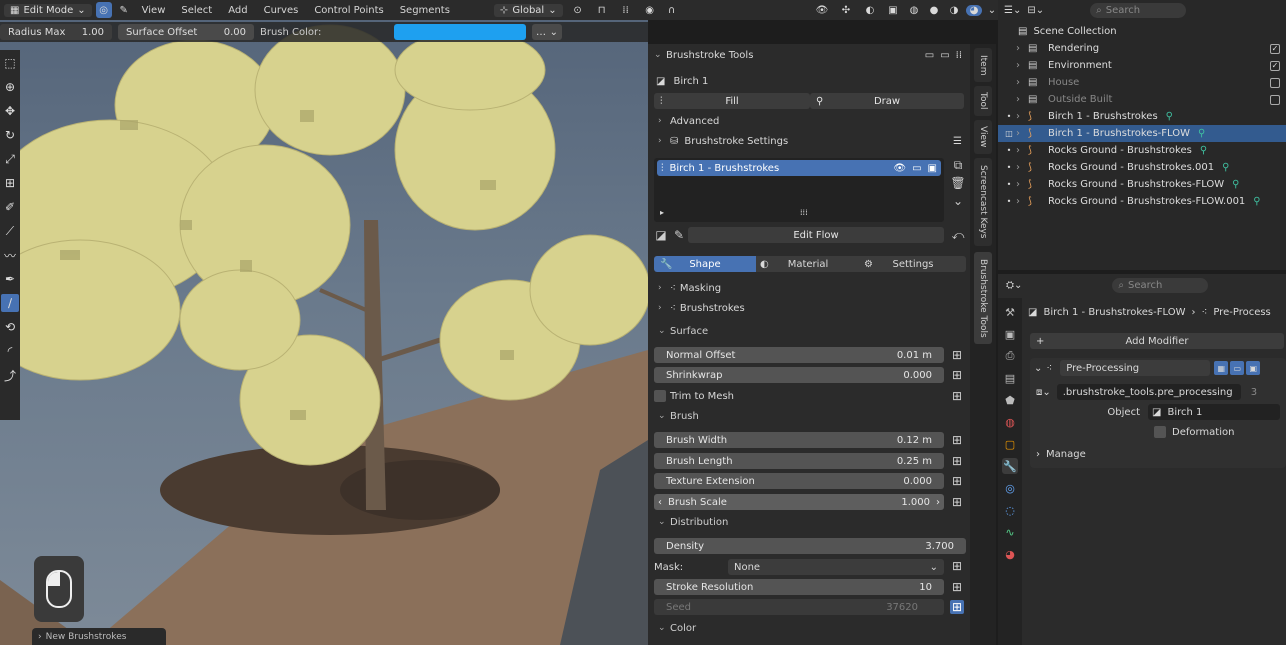 This screenshot has width=1286, height=645. I want to click on exclude-checkbox, so click(1275, 82).